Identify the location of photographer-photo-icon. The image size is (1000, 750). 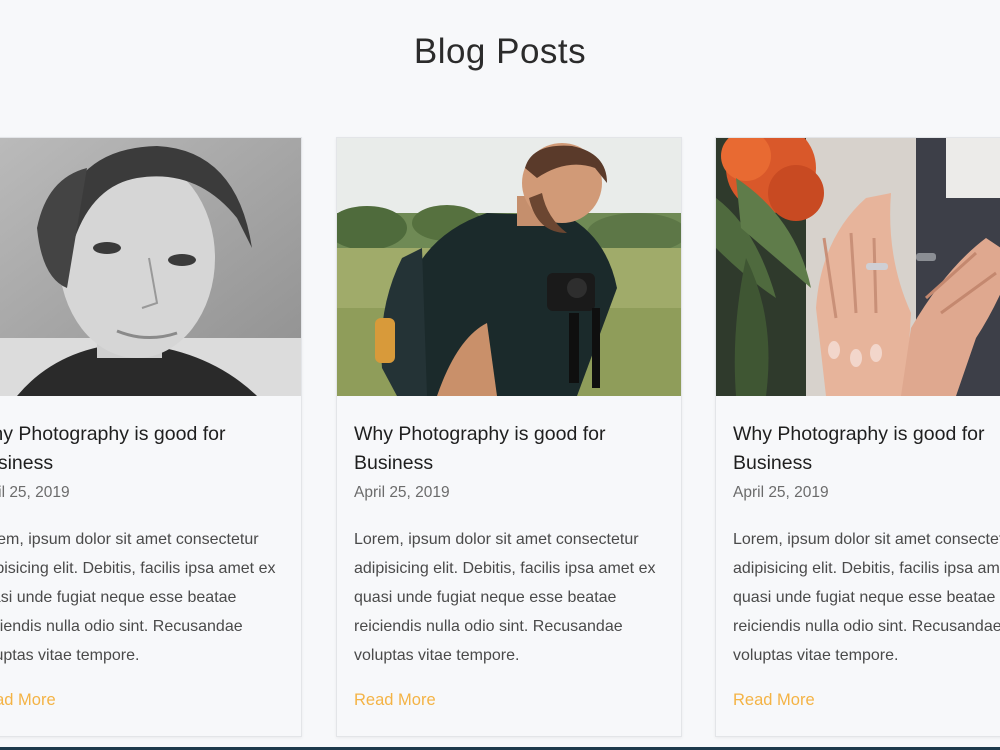
(509, 267).